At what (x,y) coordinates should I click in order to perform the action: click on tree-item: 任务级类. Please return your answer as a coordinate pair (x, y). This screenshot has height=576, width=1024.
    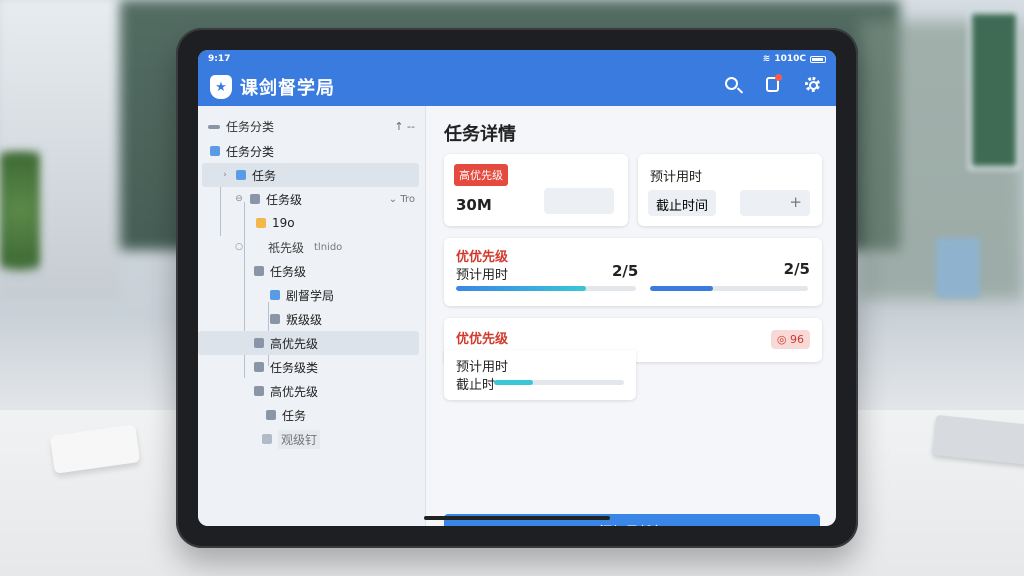
    Looking at the image, I should click on (311, 367).